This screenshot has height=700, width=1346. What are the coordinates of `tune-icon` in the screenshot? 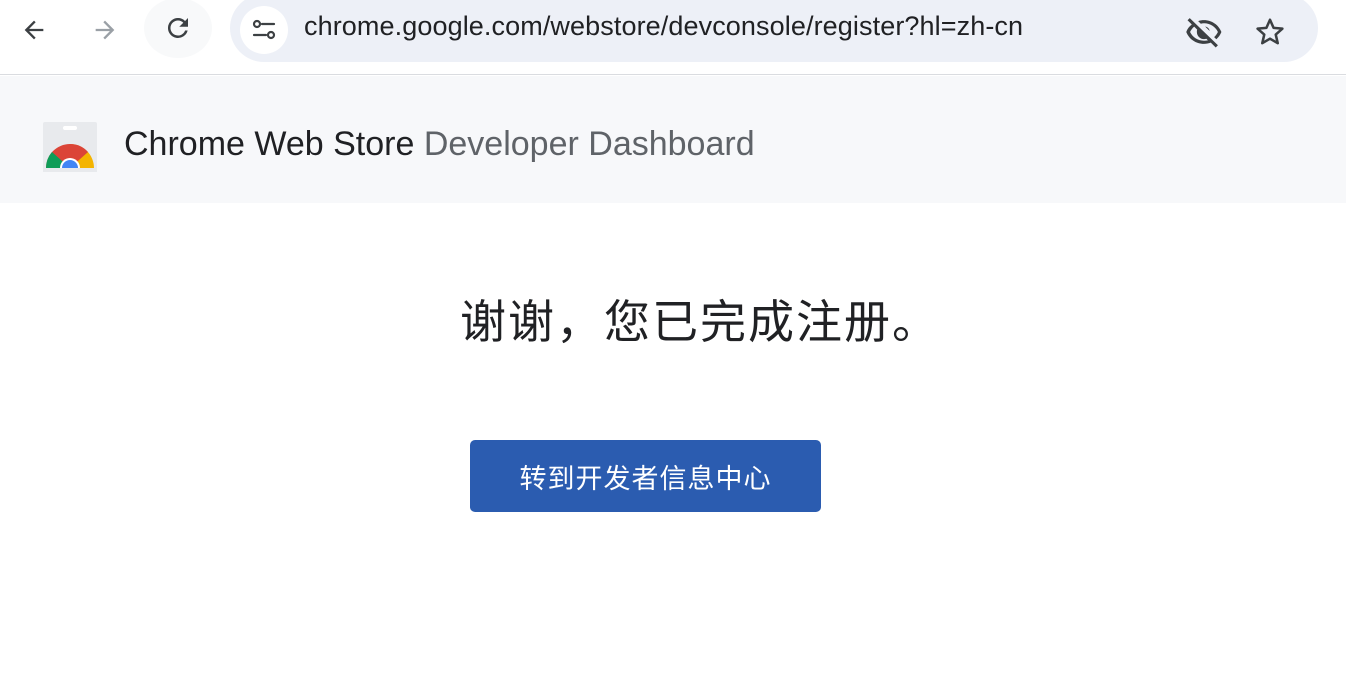 It's located at (264, 29).